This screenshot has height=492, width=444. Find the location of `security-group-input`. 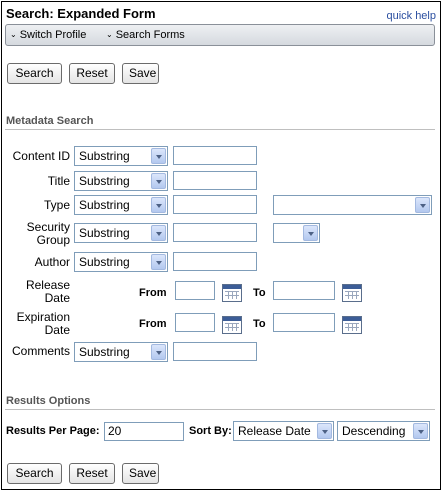

security-group-input is located at coordinates (215, 232).